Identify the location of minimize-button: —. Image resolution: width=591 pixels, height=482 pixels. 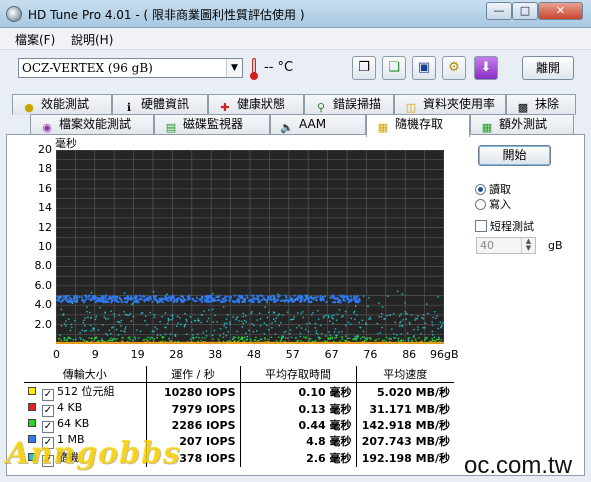
(499, 11).